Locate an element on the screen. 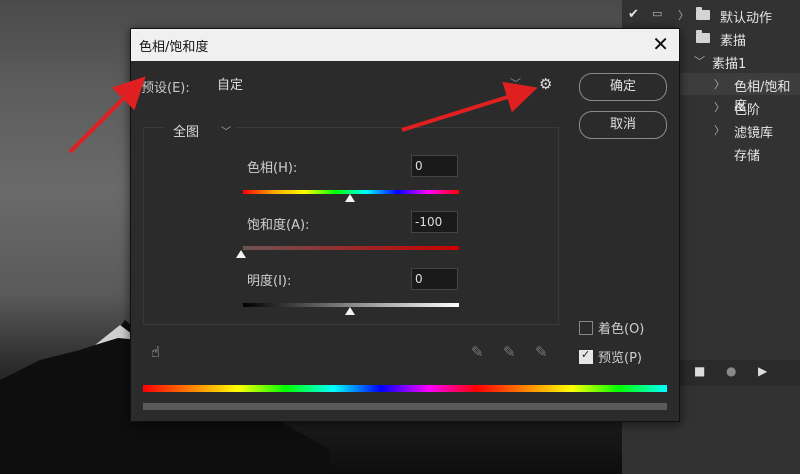 This screenshot has height=474, width=800. action-set-row-default: ✔ ▭ 〉 默认动作 is located at coordinates (711, 15).